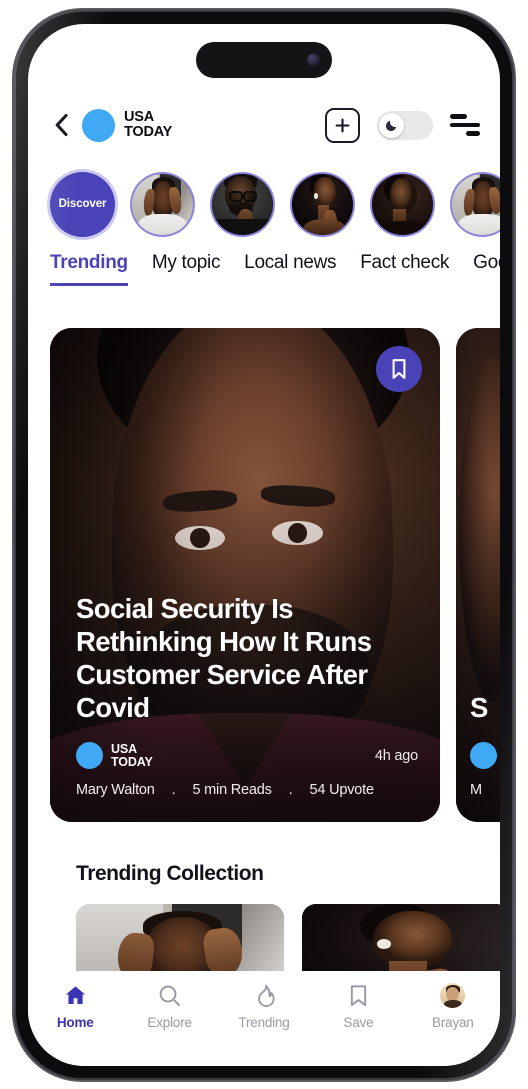 This screenshot has width=528, height=1089. Describe the element at coordinates (479, 707) in the screenshot. I see `hero-next-headline: S` at that location.